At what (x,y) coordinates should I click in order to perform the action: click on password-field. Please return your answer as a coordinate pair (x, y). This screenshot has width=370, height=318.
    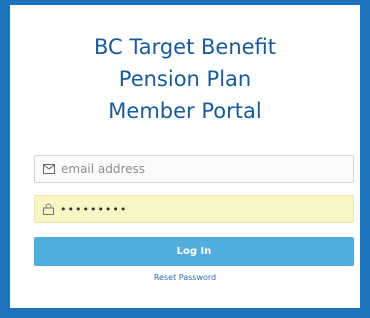
    Looking at the image, I should click on (194, 209).